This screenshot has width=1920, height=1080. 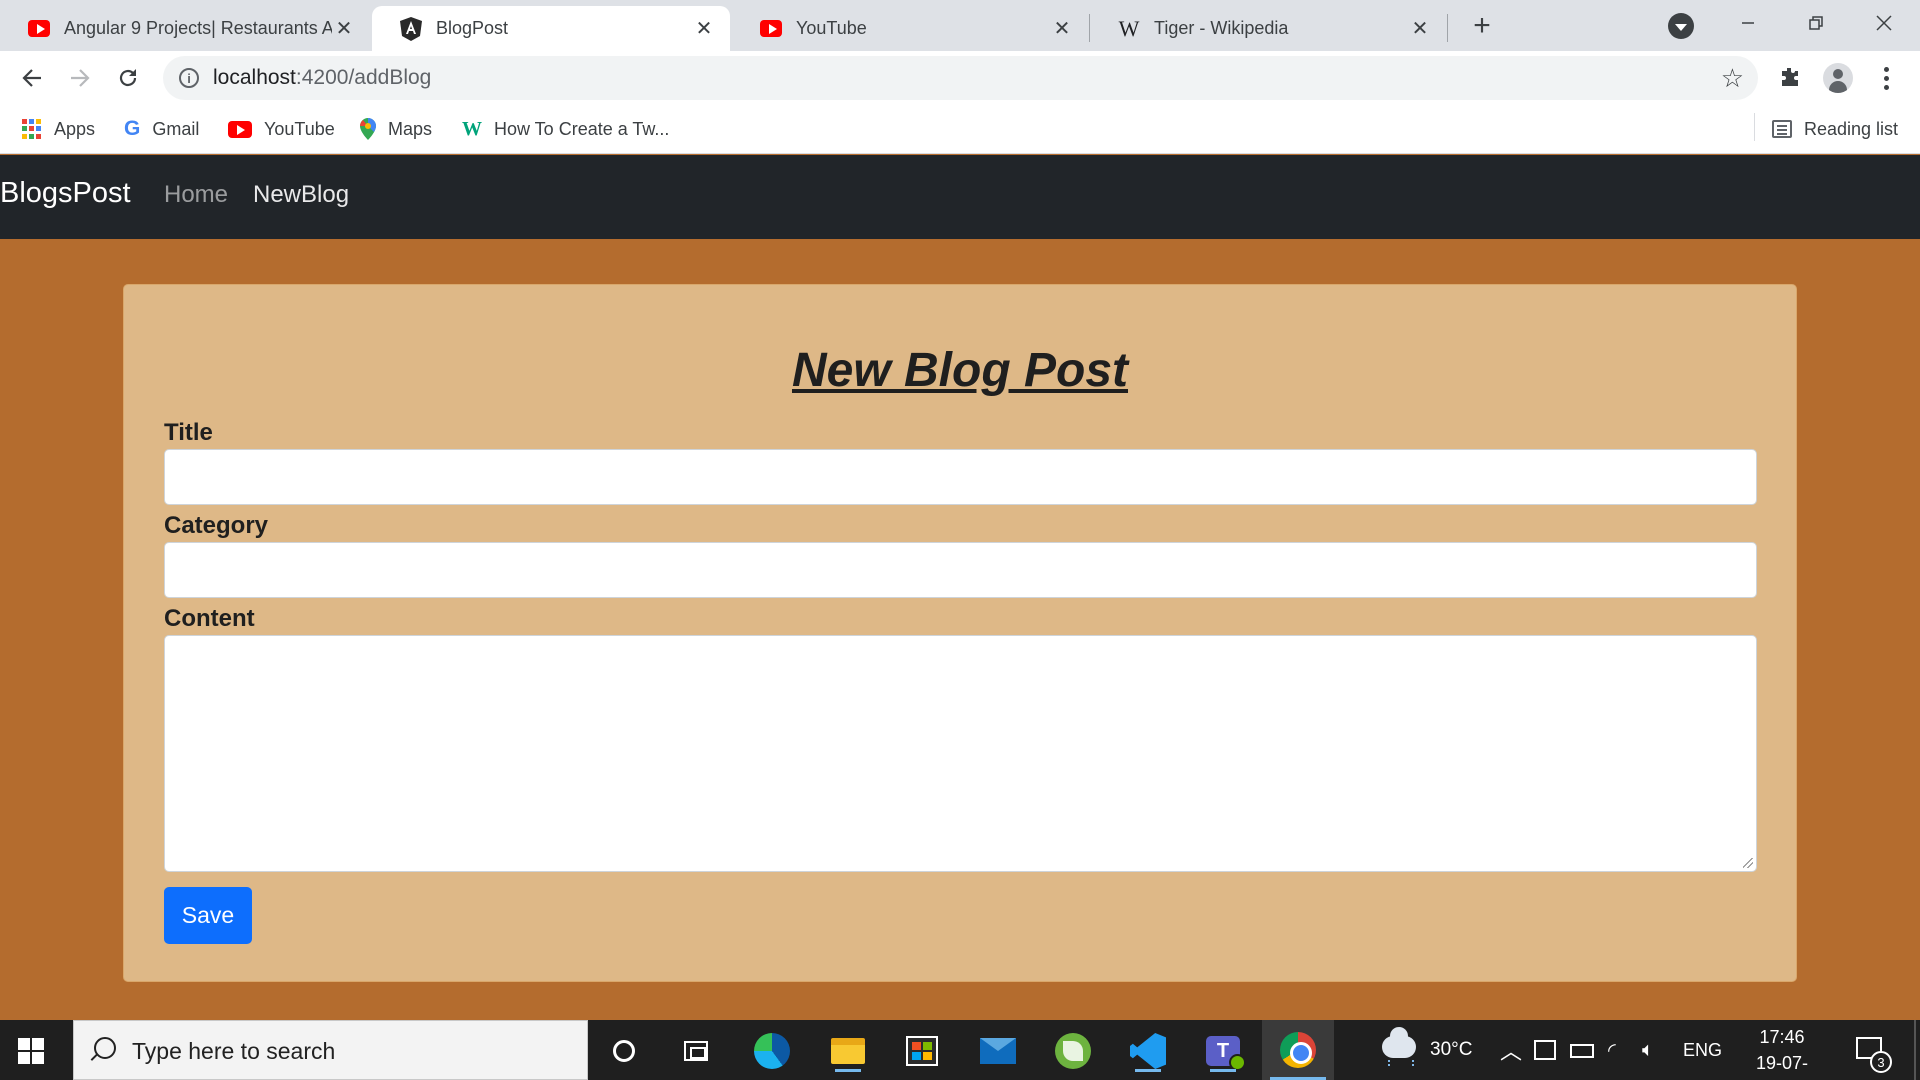 I want to click on vscode-icon, so click(x=1148, y=1051).